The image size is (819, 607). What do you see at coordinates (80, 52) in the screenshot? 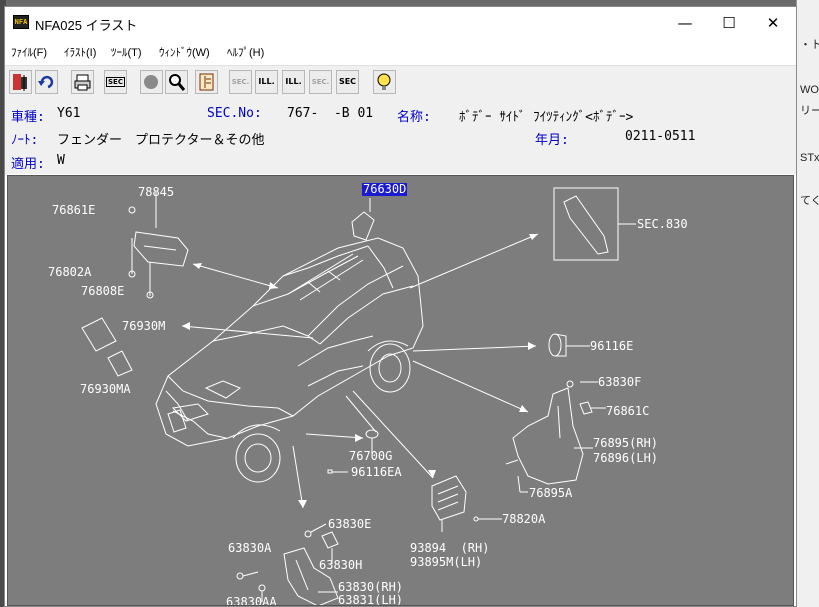
I see `menu-illust: ｲﾗｽﾄ(I)` at bounding box center [80, 52].